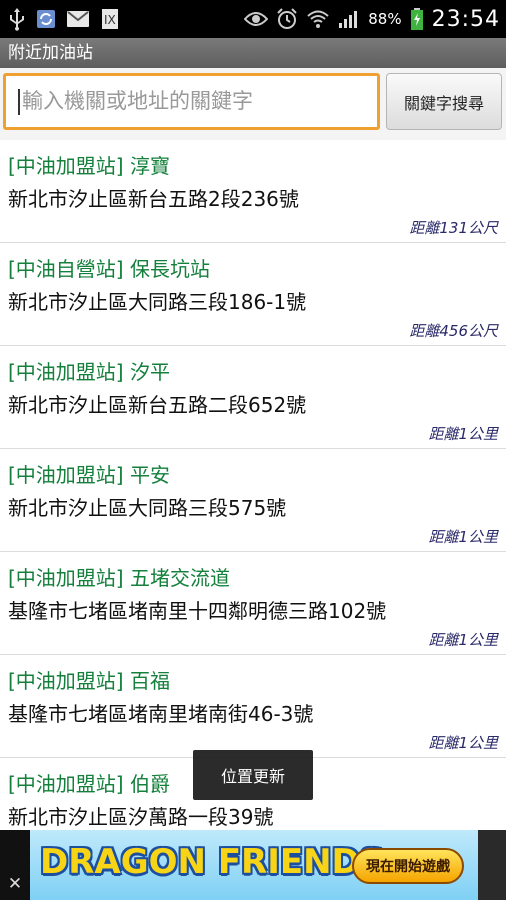 The width and height of the screenshot is (506, 900). I want to click on search-input: 輸入機關或地址的關鍵字, so click(191, 101).